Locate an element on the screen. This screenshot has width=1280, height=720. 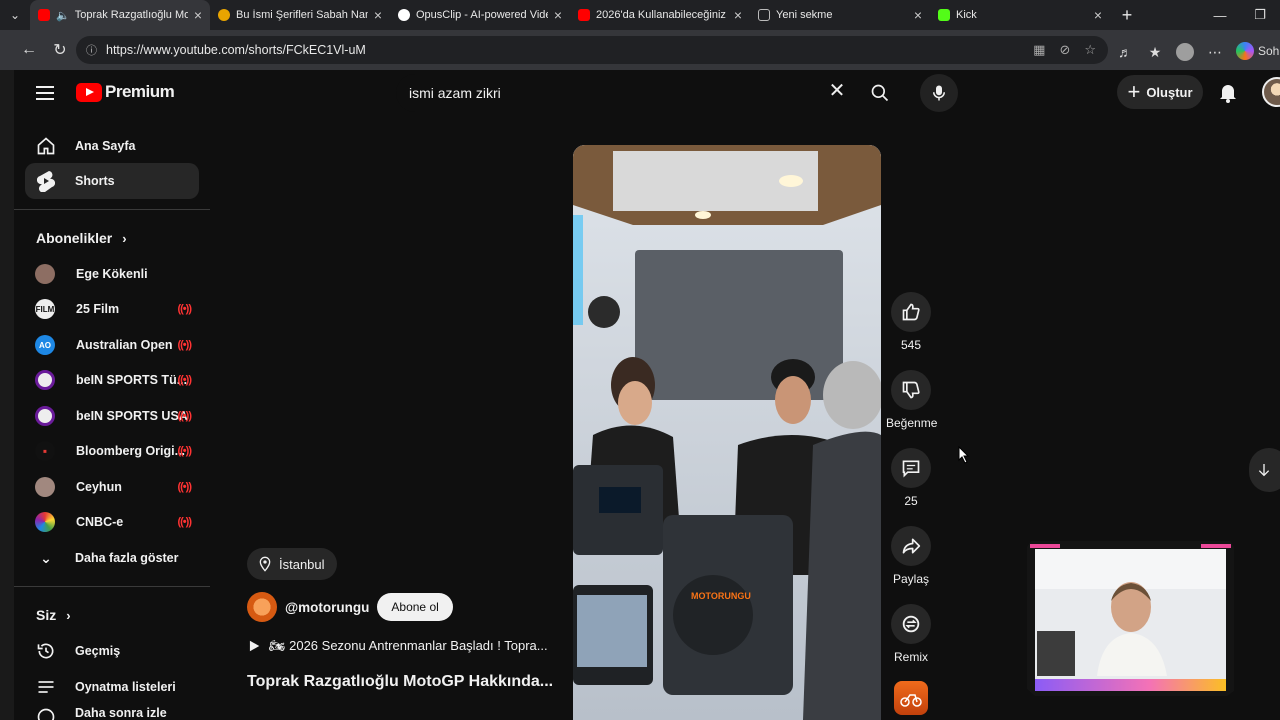
microphone-icon is located at coordinates (939, 93).